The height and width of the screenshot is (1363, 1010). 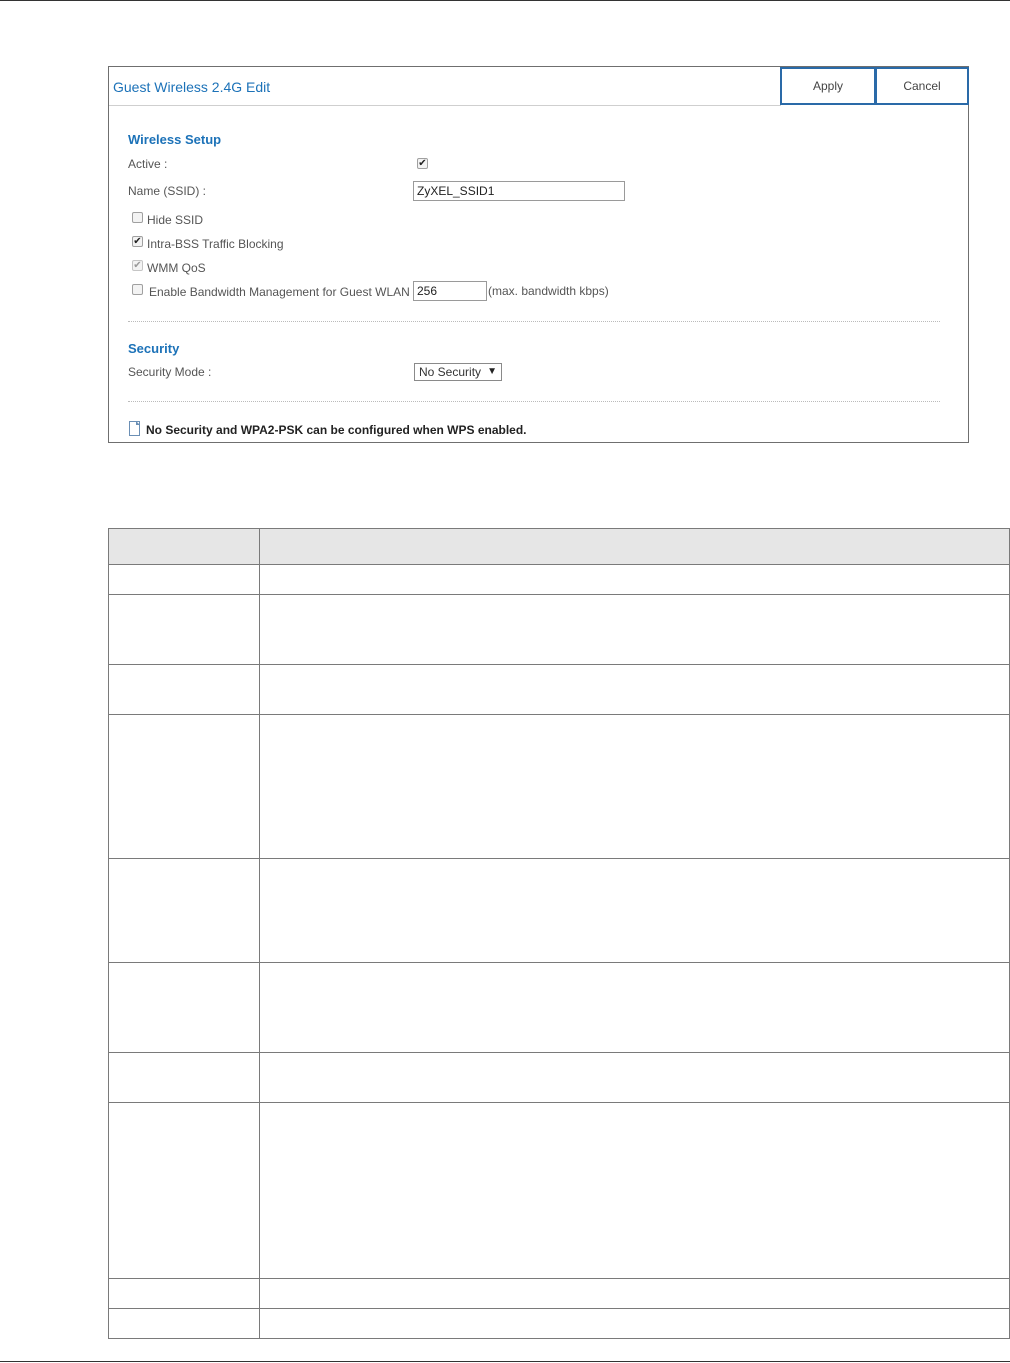 I want to click on ssid-input, so click(x=519, y=191).